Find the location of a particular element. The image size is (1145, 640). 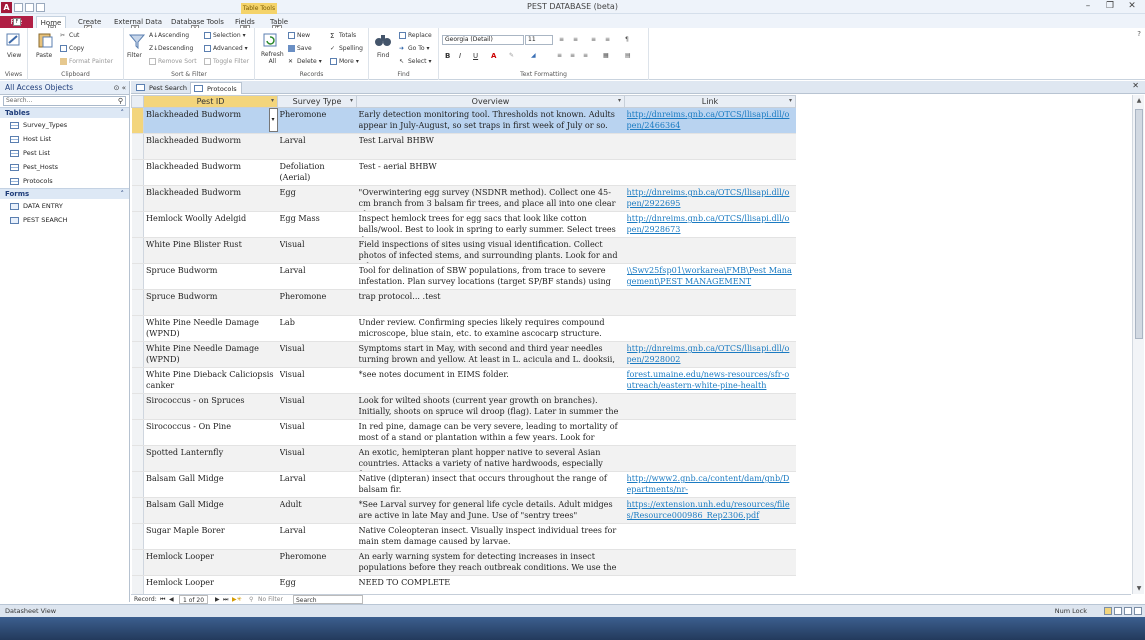

cell-pest-id: White Pine Dieback Caliciopsis canker is located at coordinates (210, 380).